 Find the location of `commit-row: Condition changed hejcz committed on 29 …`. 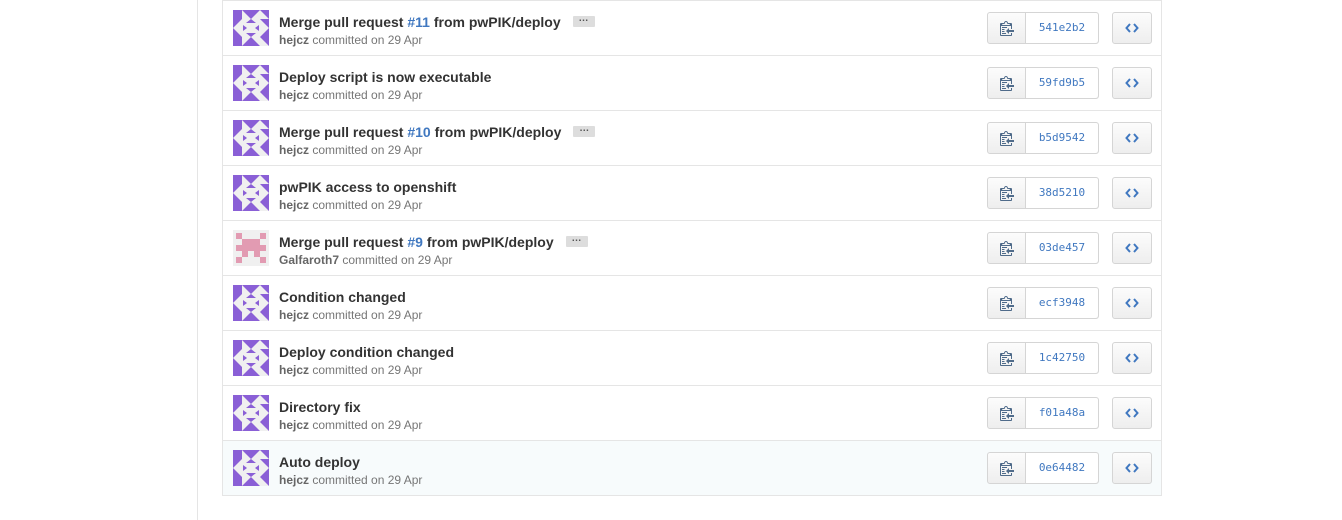

commit-row: Condition changed hejcz committed on 29 … is located at coordinates (692, 302).